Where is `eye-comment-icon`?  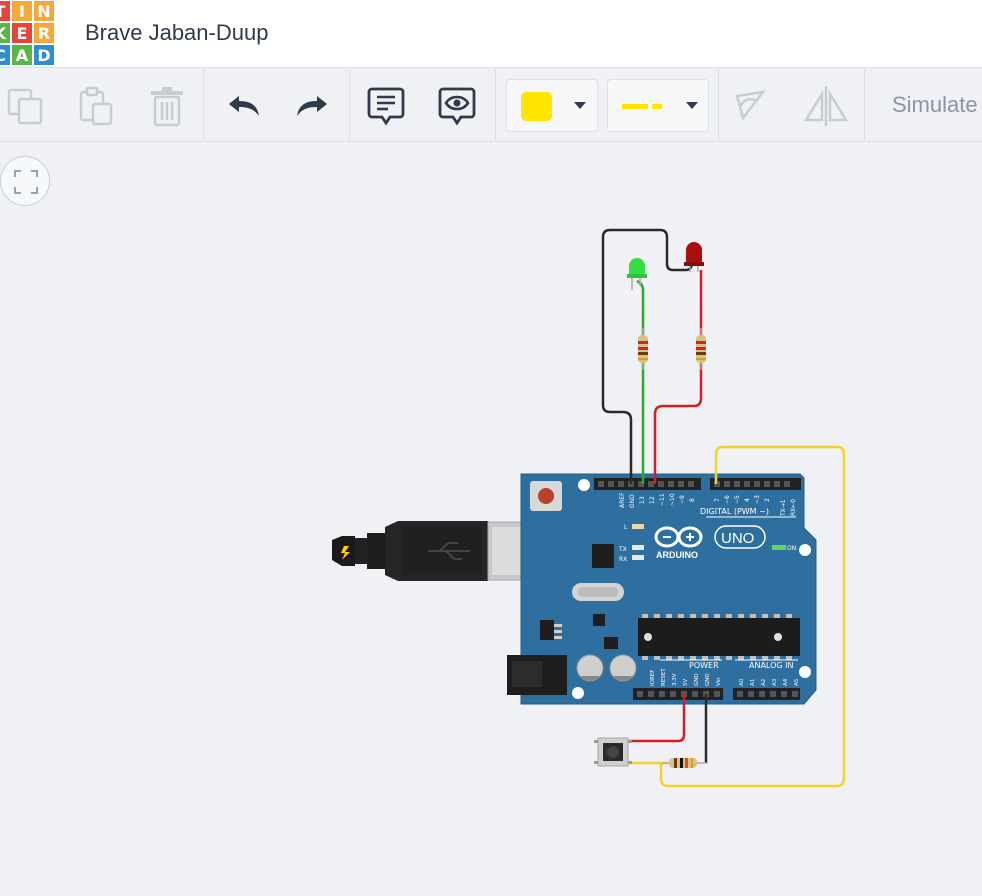 eye-comment-icon is located at coordinates (457, 106).